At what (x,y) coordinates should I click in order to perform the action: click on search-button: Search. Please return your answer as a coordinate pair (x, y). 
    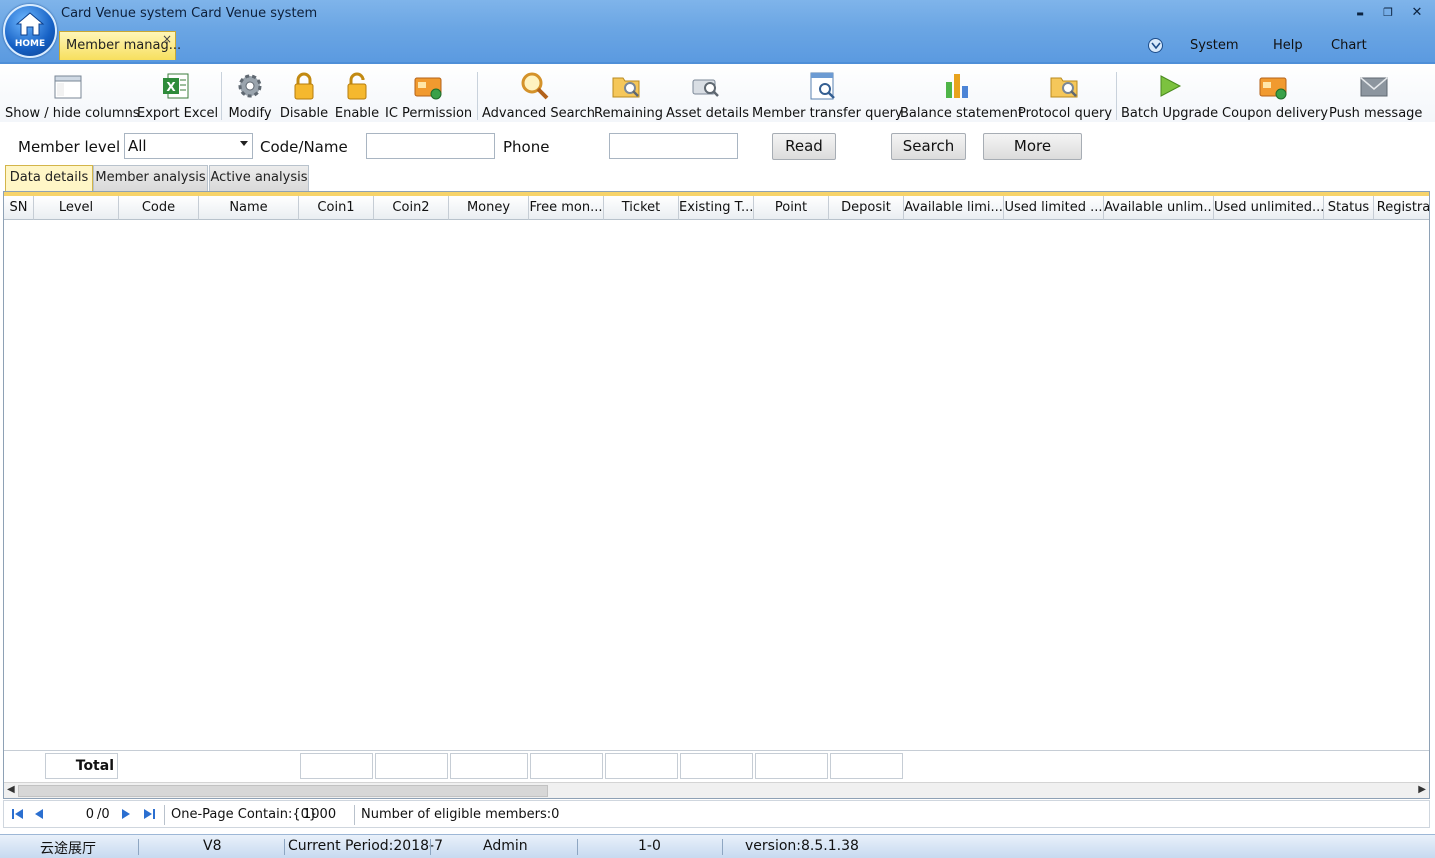
    Looking at the image, I should click on (928, 146).